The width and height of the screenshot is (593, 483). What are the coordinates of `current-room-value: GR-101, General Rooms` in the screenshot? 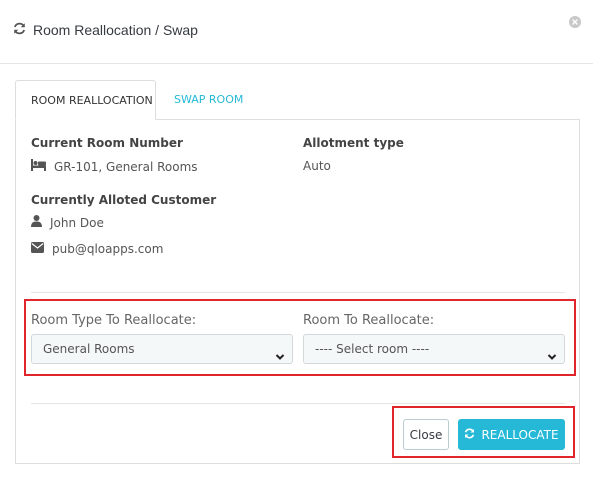 It's located at (114, 166).